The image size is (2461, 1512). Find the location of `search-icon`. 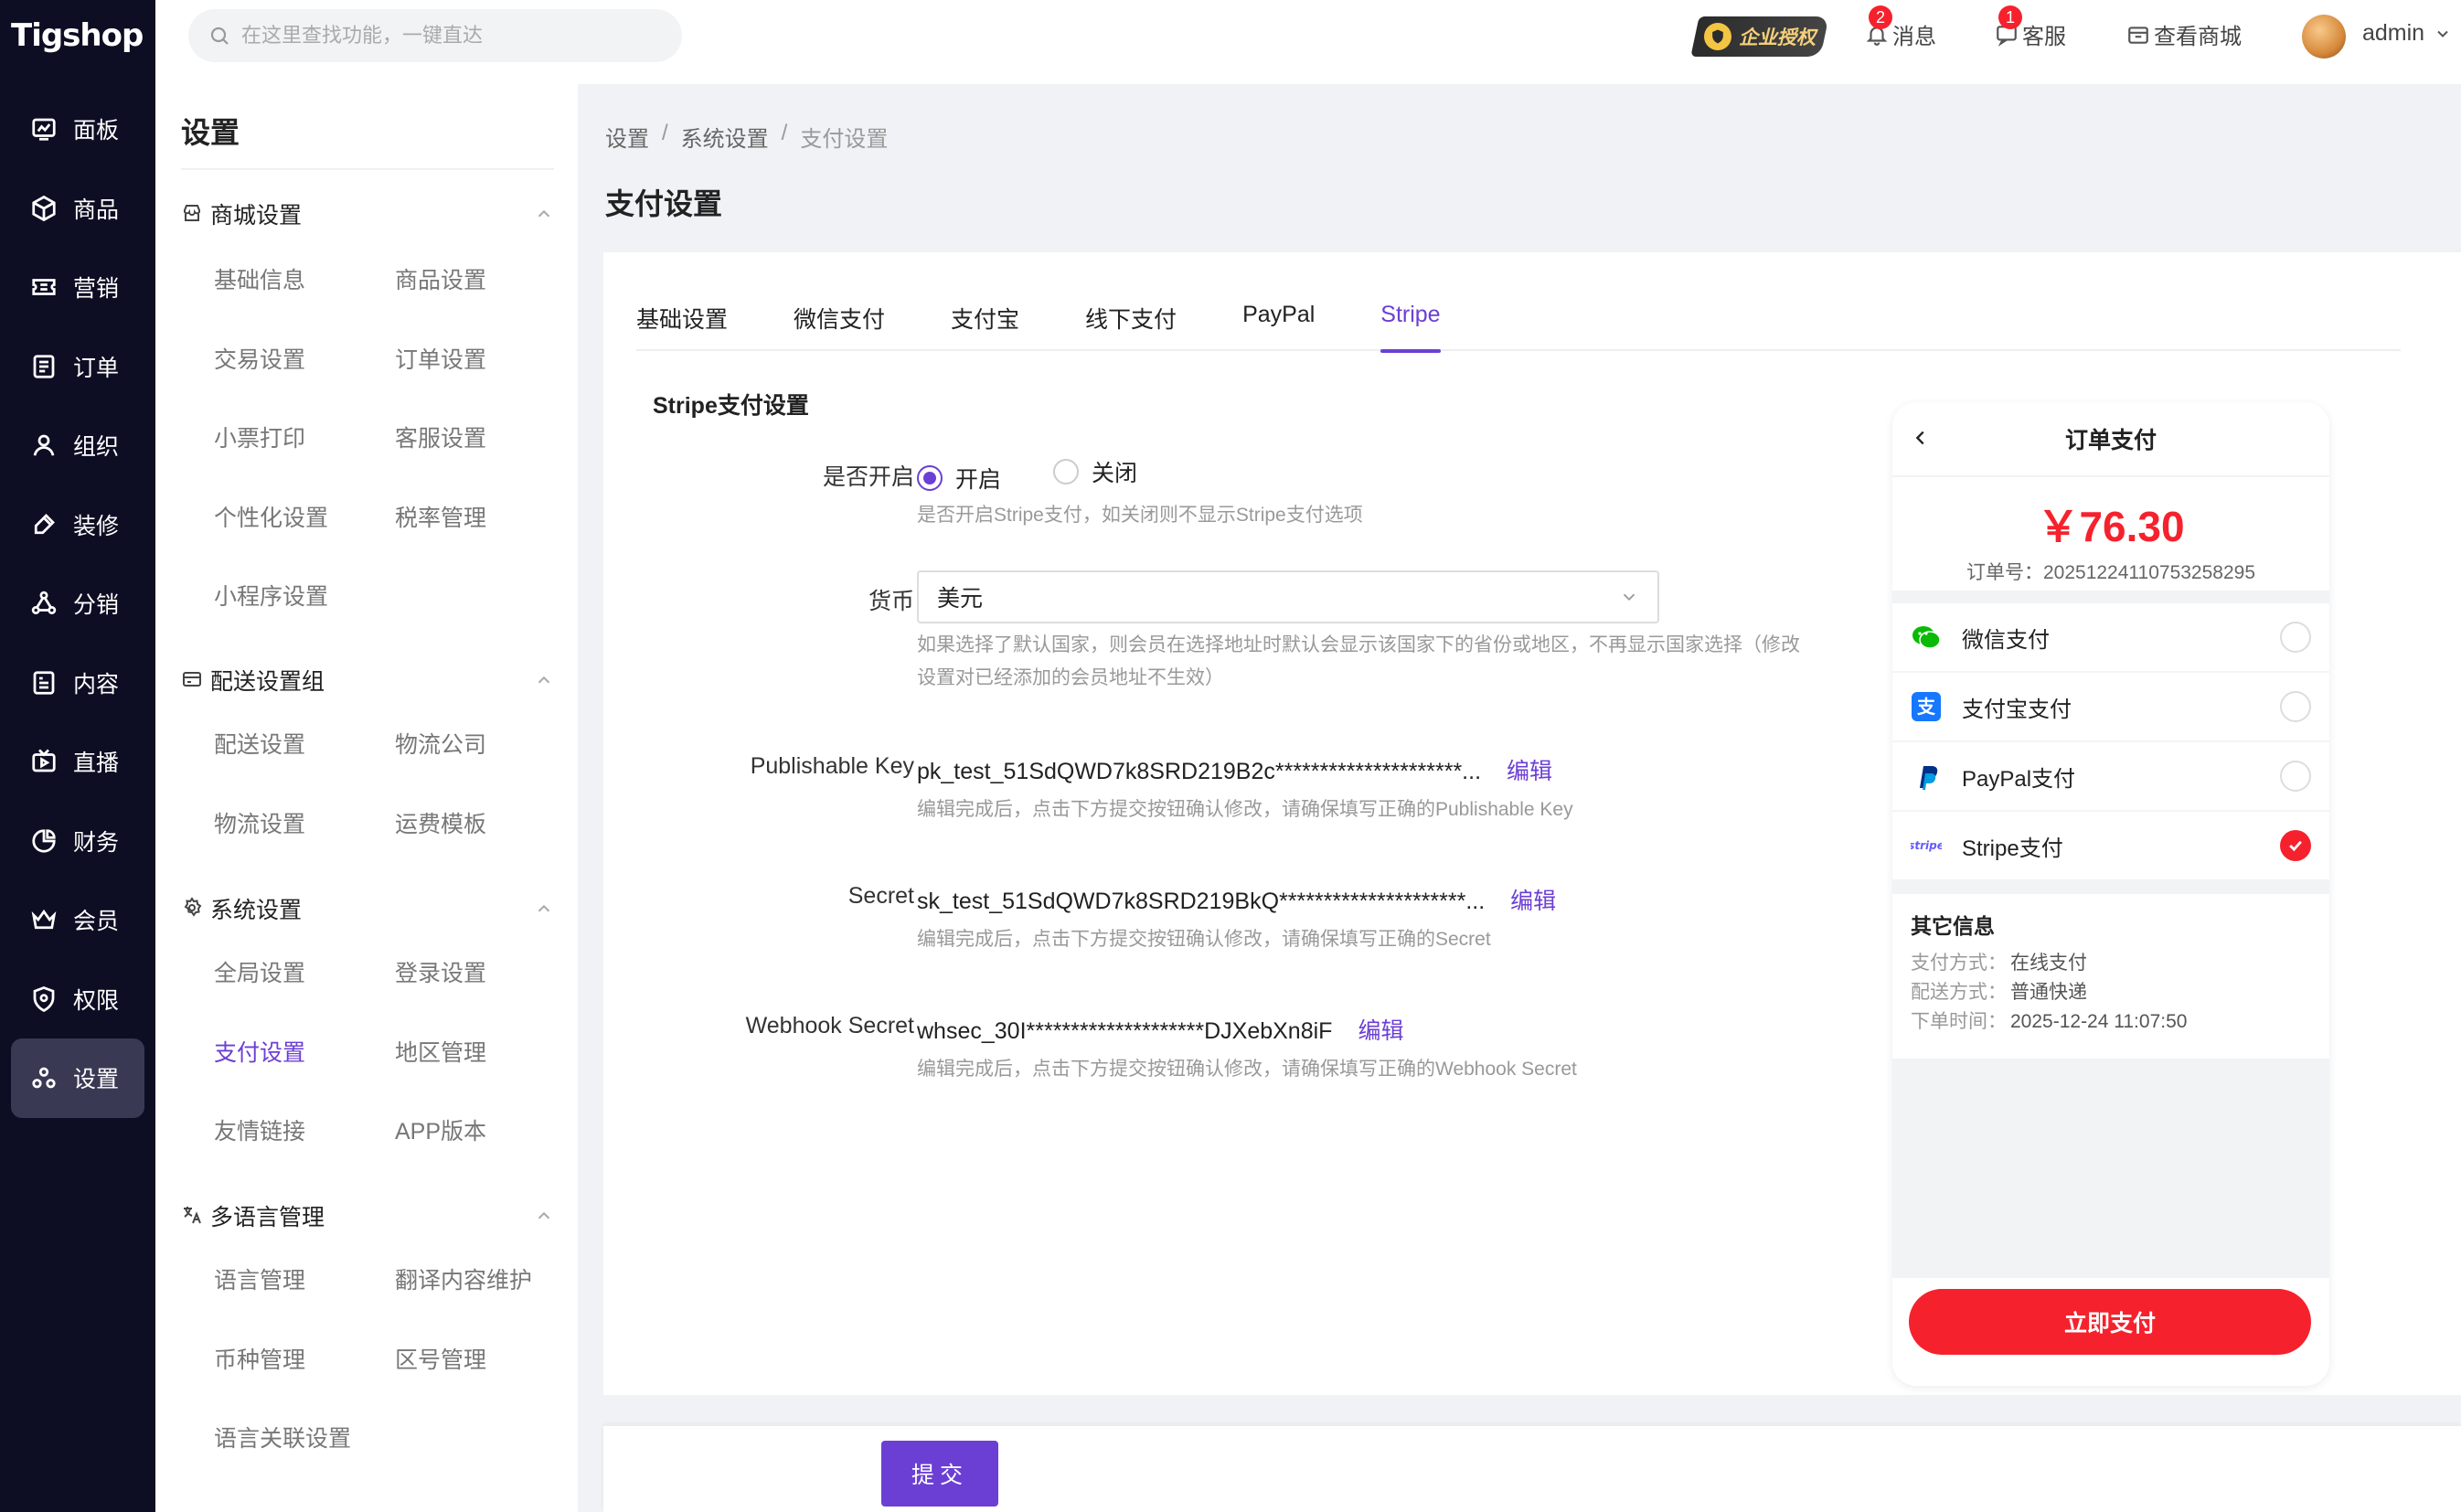

search-icon is located at coordinates (219, 36).